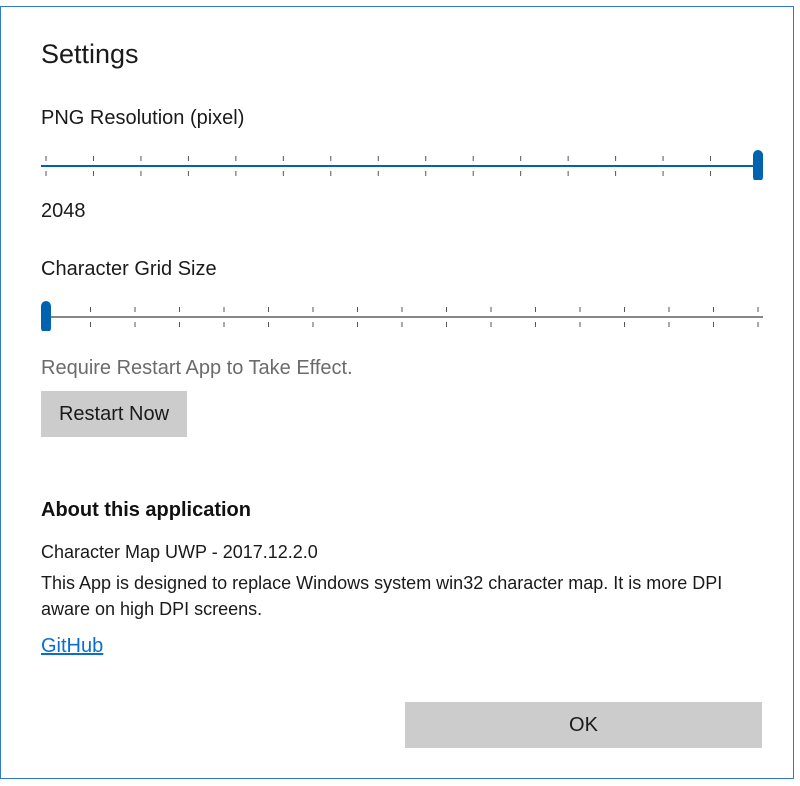 The height and width of the screenshot is (786, 800). I want to click on about-heading: About this application, so click(146, 510).